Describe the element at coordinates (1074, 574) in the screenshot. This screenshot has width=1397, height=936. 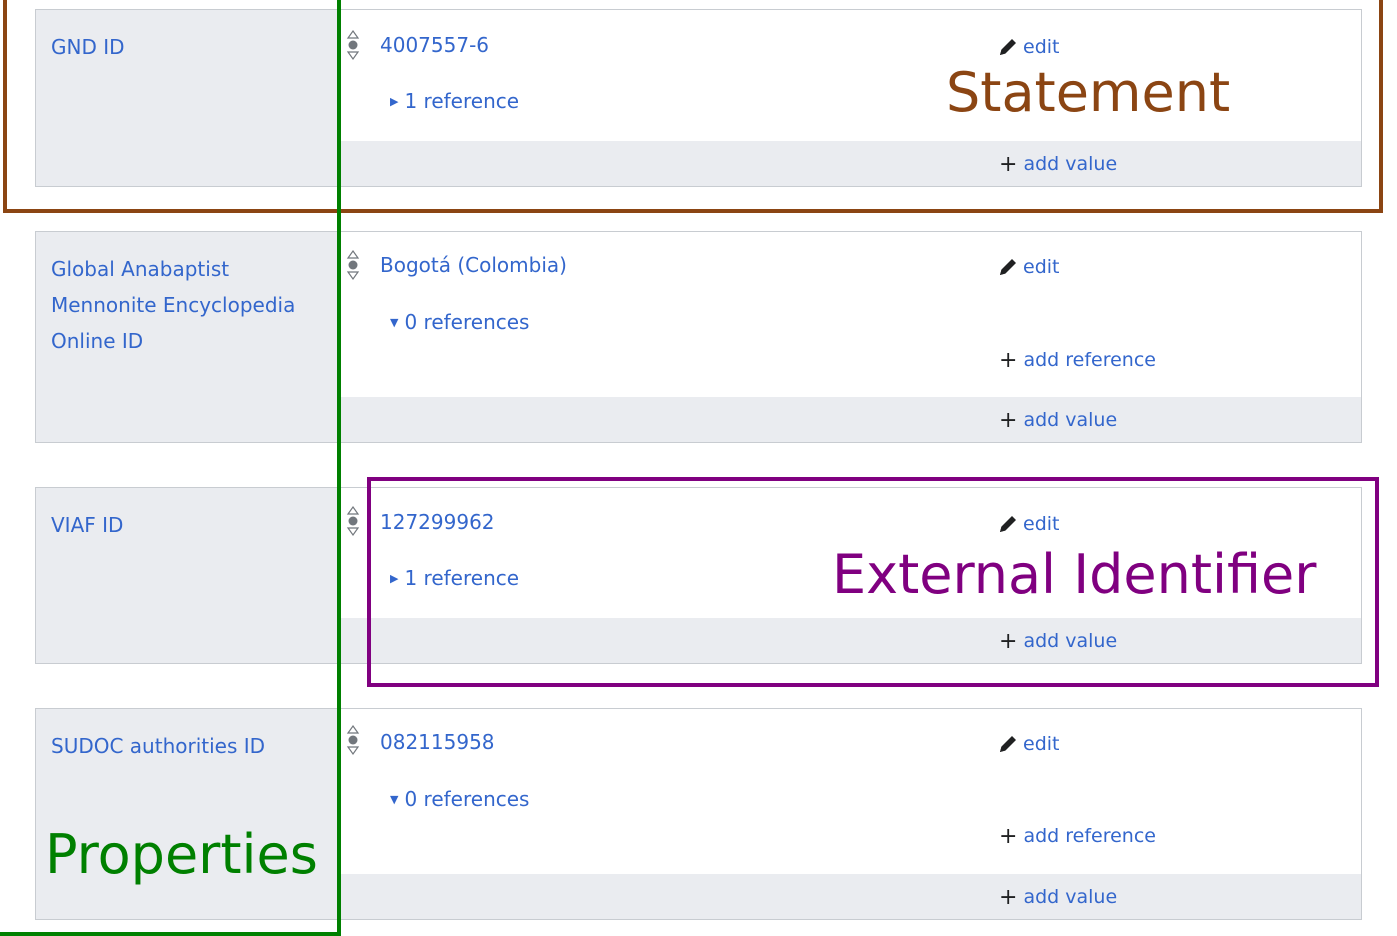
I see `external-identifier-annotation-label: External Identifier` at that location.